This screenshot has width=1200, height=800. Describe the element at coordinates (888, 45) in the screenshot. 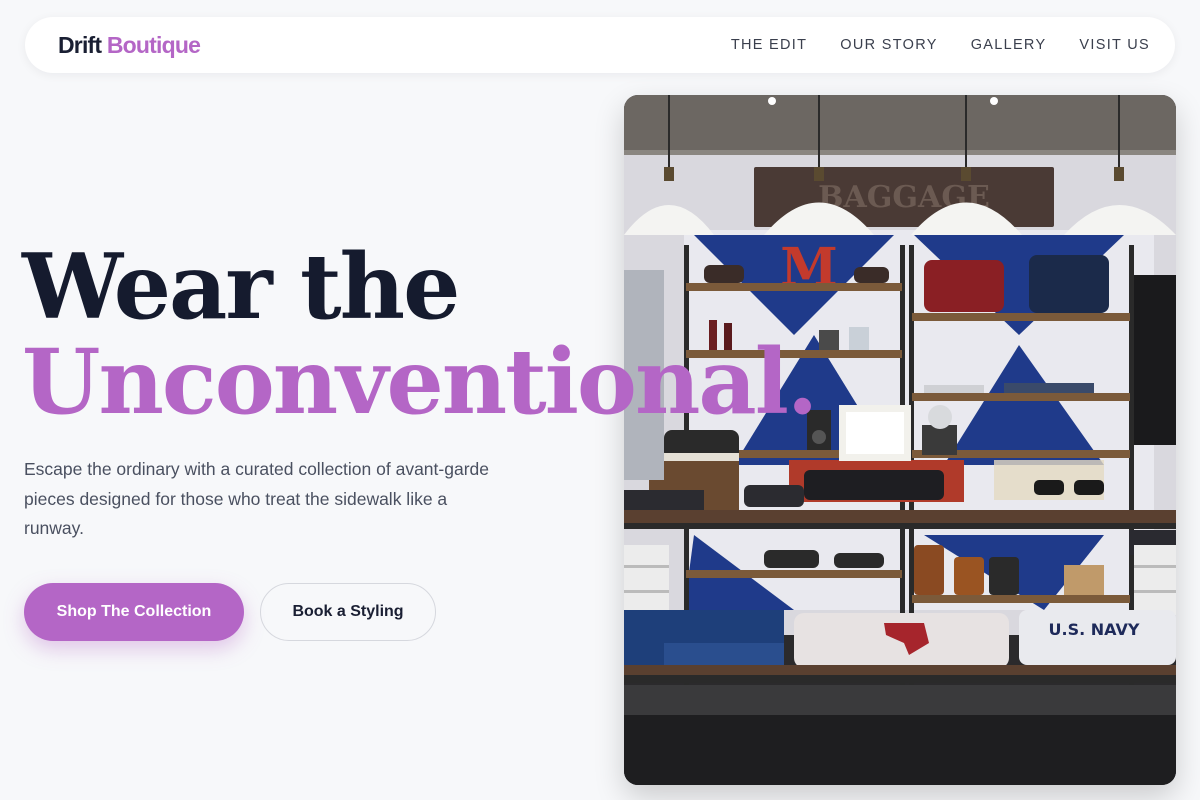

I see `nav-link-our-story: OUR STORY` at that location.